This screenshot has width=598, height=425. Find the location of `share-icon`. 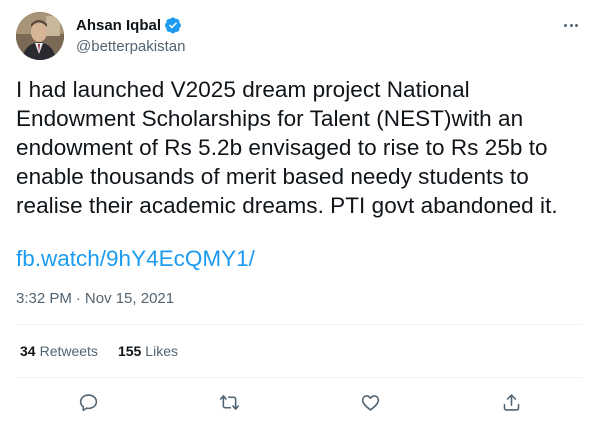

share-icon is located at coordinates (511, 402).